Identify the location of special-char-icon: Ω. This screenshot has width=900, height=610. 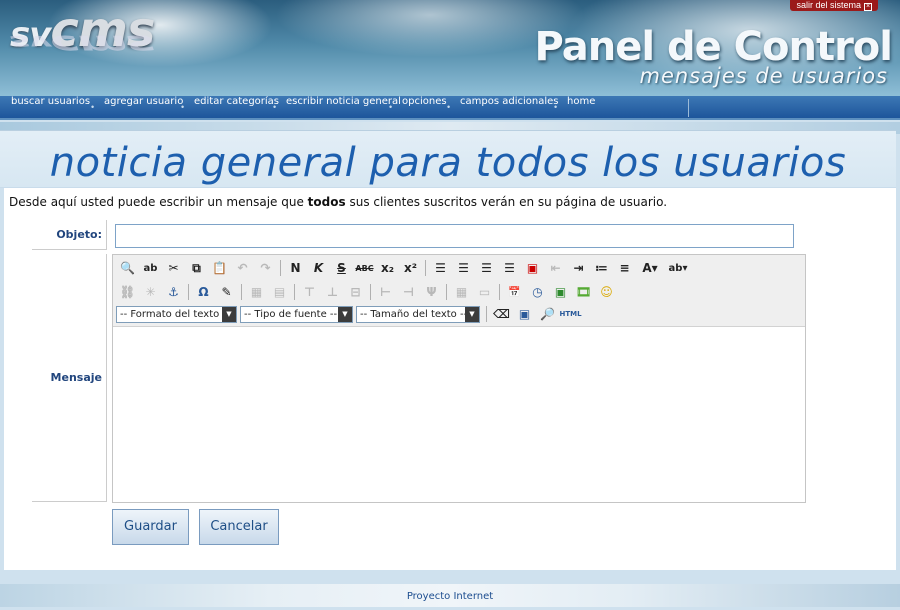
(203, 292).